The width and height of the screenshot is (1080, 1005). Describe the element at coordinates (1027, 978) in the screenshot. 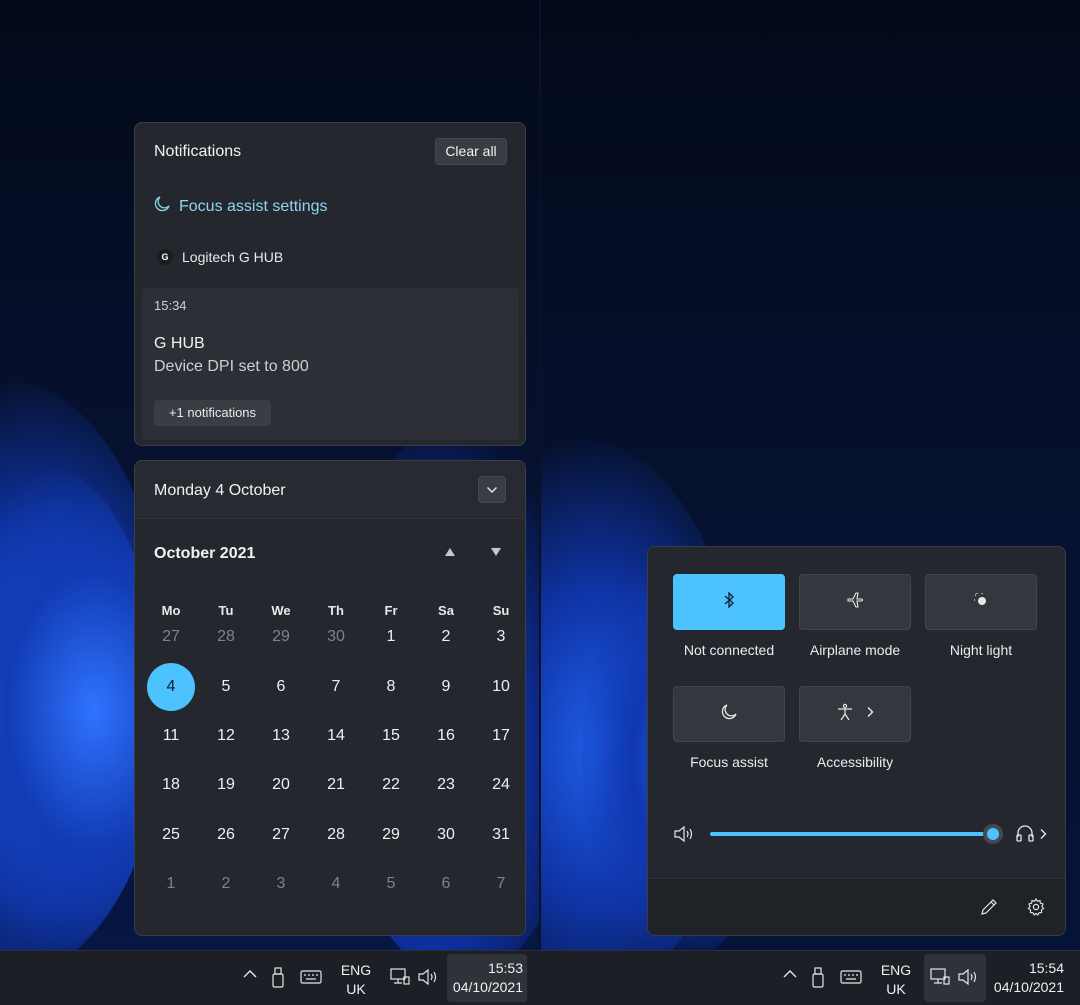

I see `taskbar-clock: 15:54 04/10/2021` at that location.